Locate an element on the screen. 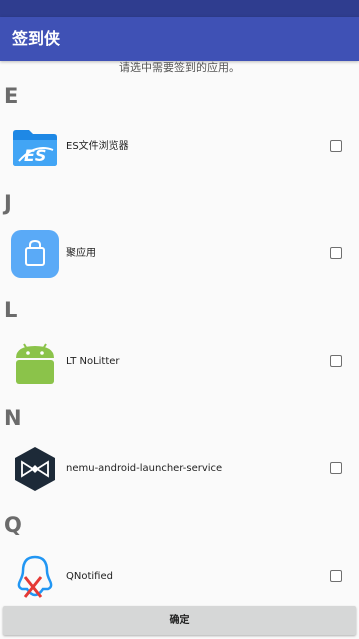  app-row-qnotified: QNotified is located at coordinates (179, 576).